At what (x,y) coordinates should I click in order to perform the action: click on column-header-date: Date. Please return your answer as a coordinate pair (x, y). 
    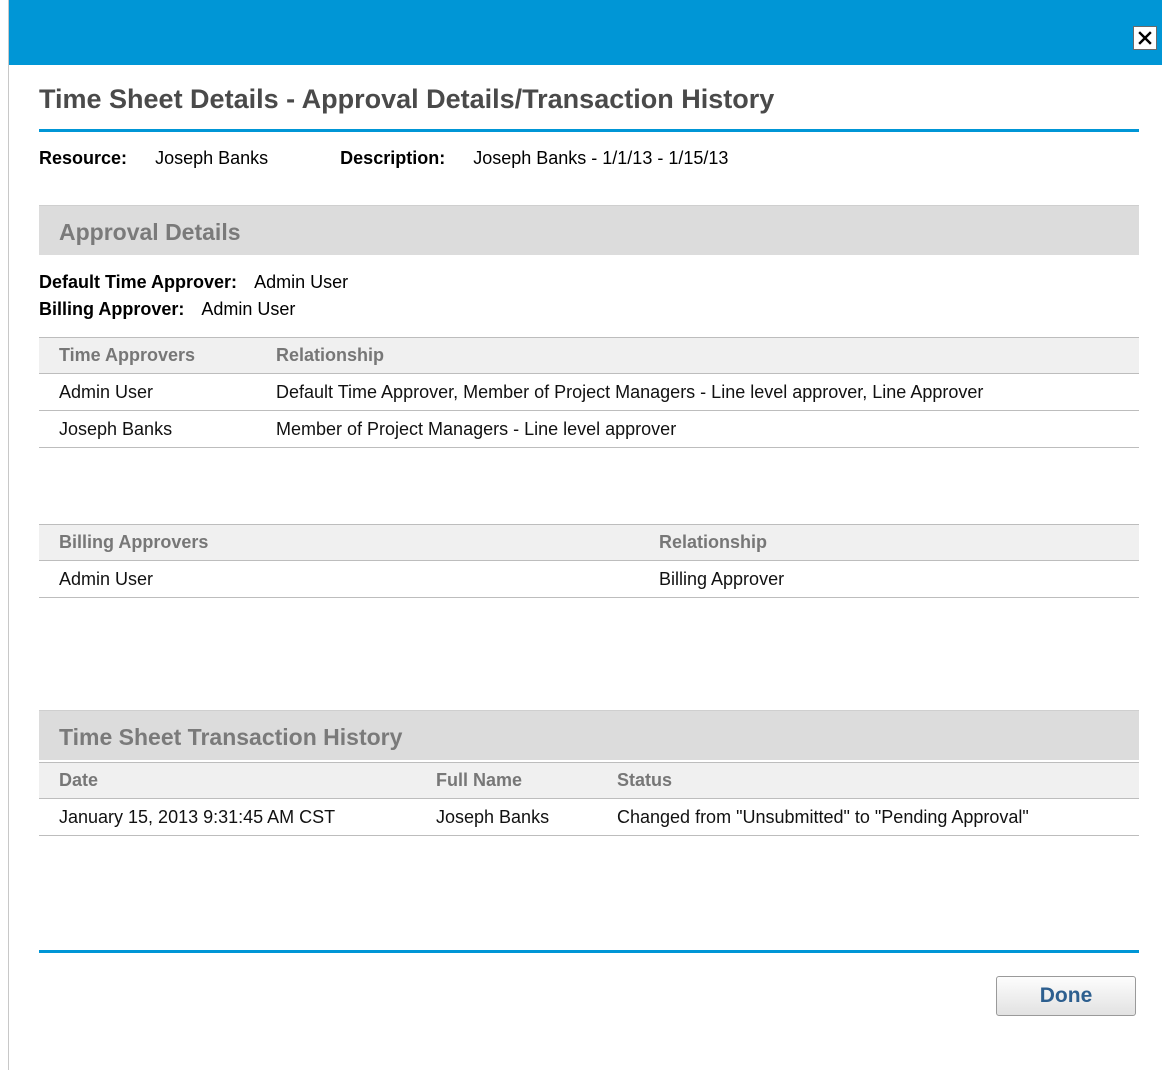
    Looking at the image, I should click on (227, 780).